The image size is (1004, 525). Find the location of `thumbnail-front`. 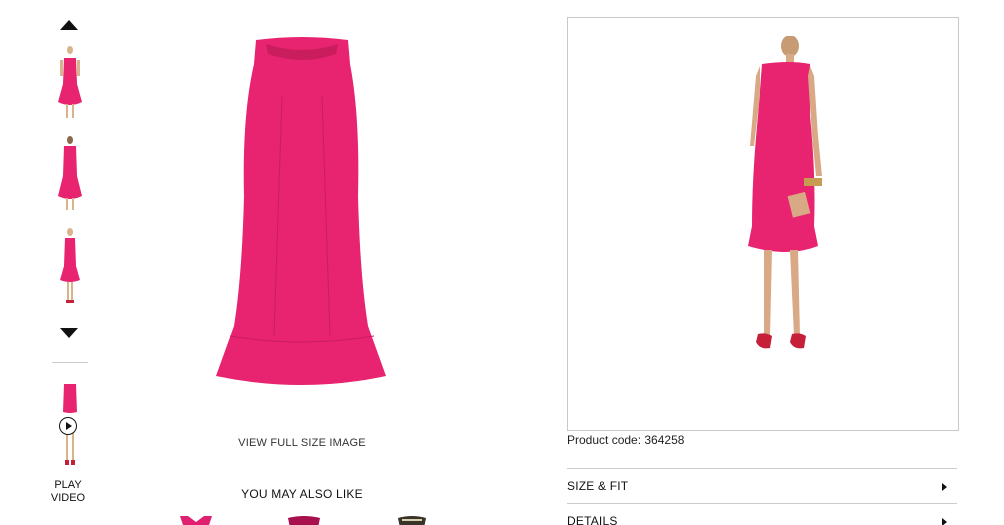

thumbnail-front is located at coordinates (70, 83).